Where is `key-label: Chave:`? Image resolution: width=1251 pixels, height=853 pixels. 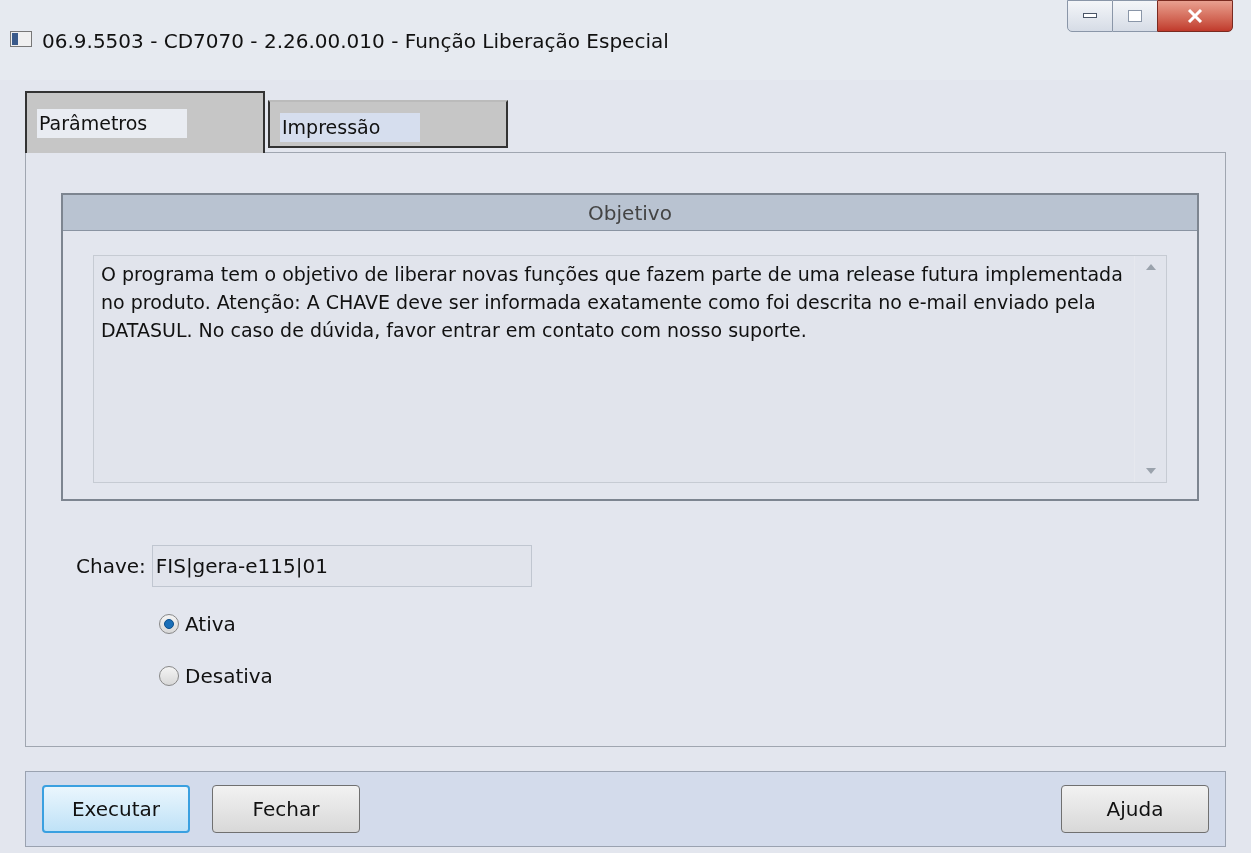
key-label: Chave: is located at coordinates (111, 566).